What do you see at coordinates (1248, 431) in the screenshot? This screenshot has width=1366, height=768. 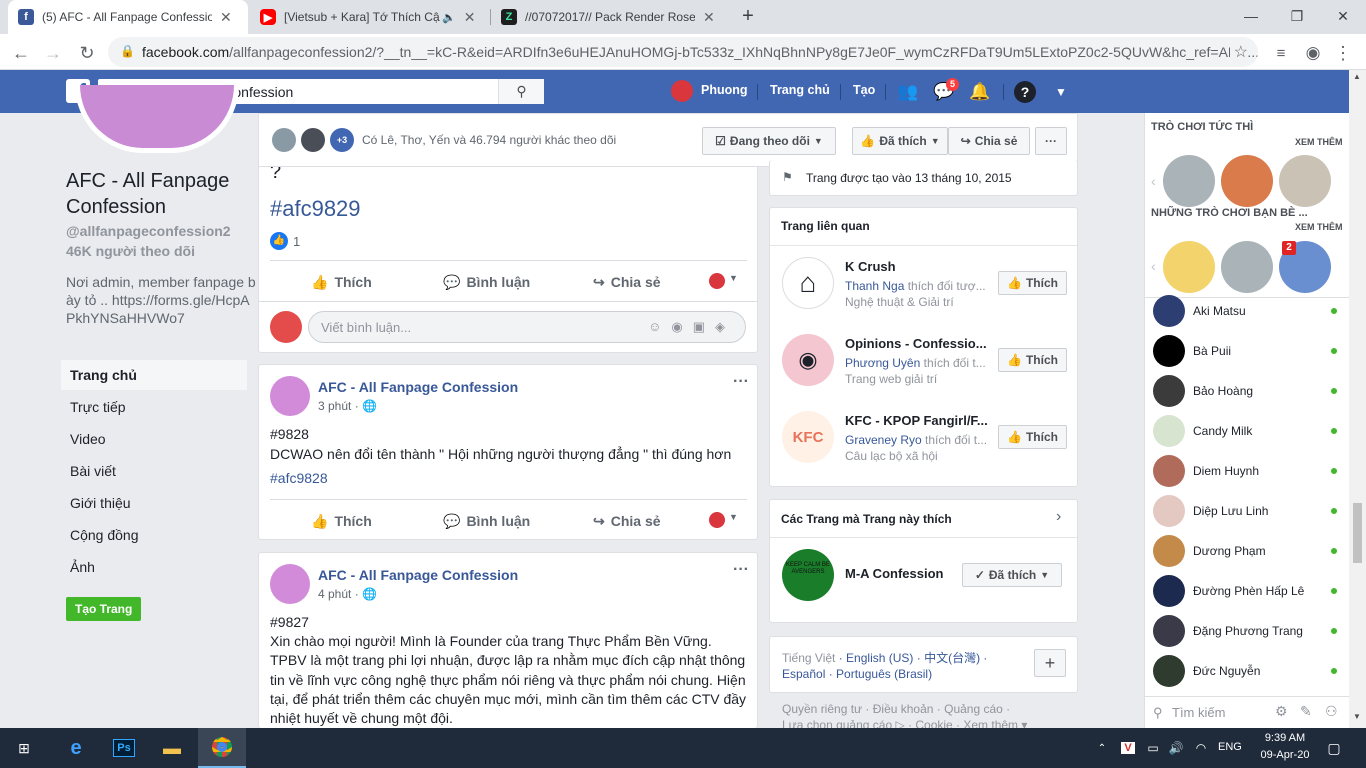 I see `chat-contact: Candy Milk` at bounding box center [1248, 431].